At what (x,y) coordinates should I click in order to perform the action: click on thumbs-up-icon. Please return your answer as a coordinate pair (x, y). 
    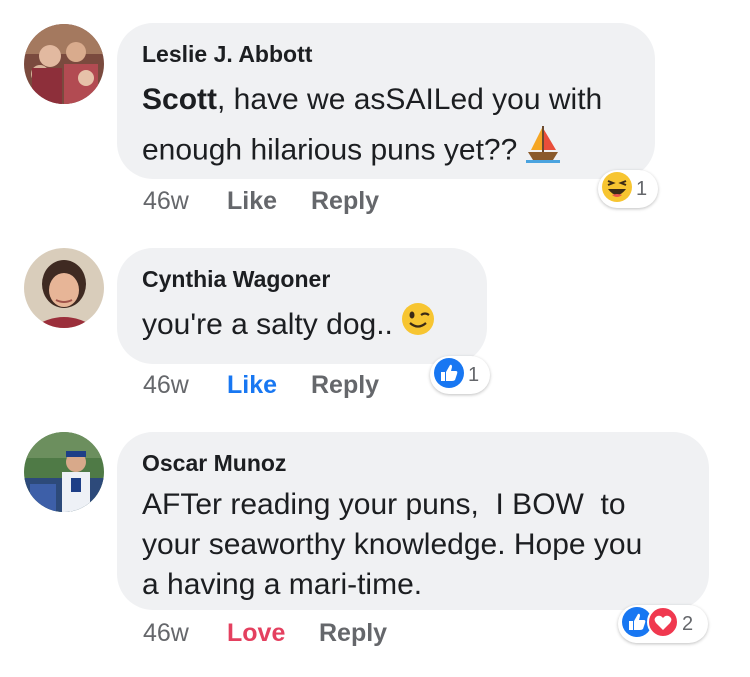
    Looking at the image, I should click on (449, 375).